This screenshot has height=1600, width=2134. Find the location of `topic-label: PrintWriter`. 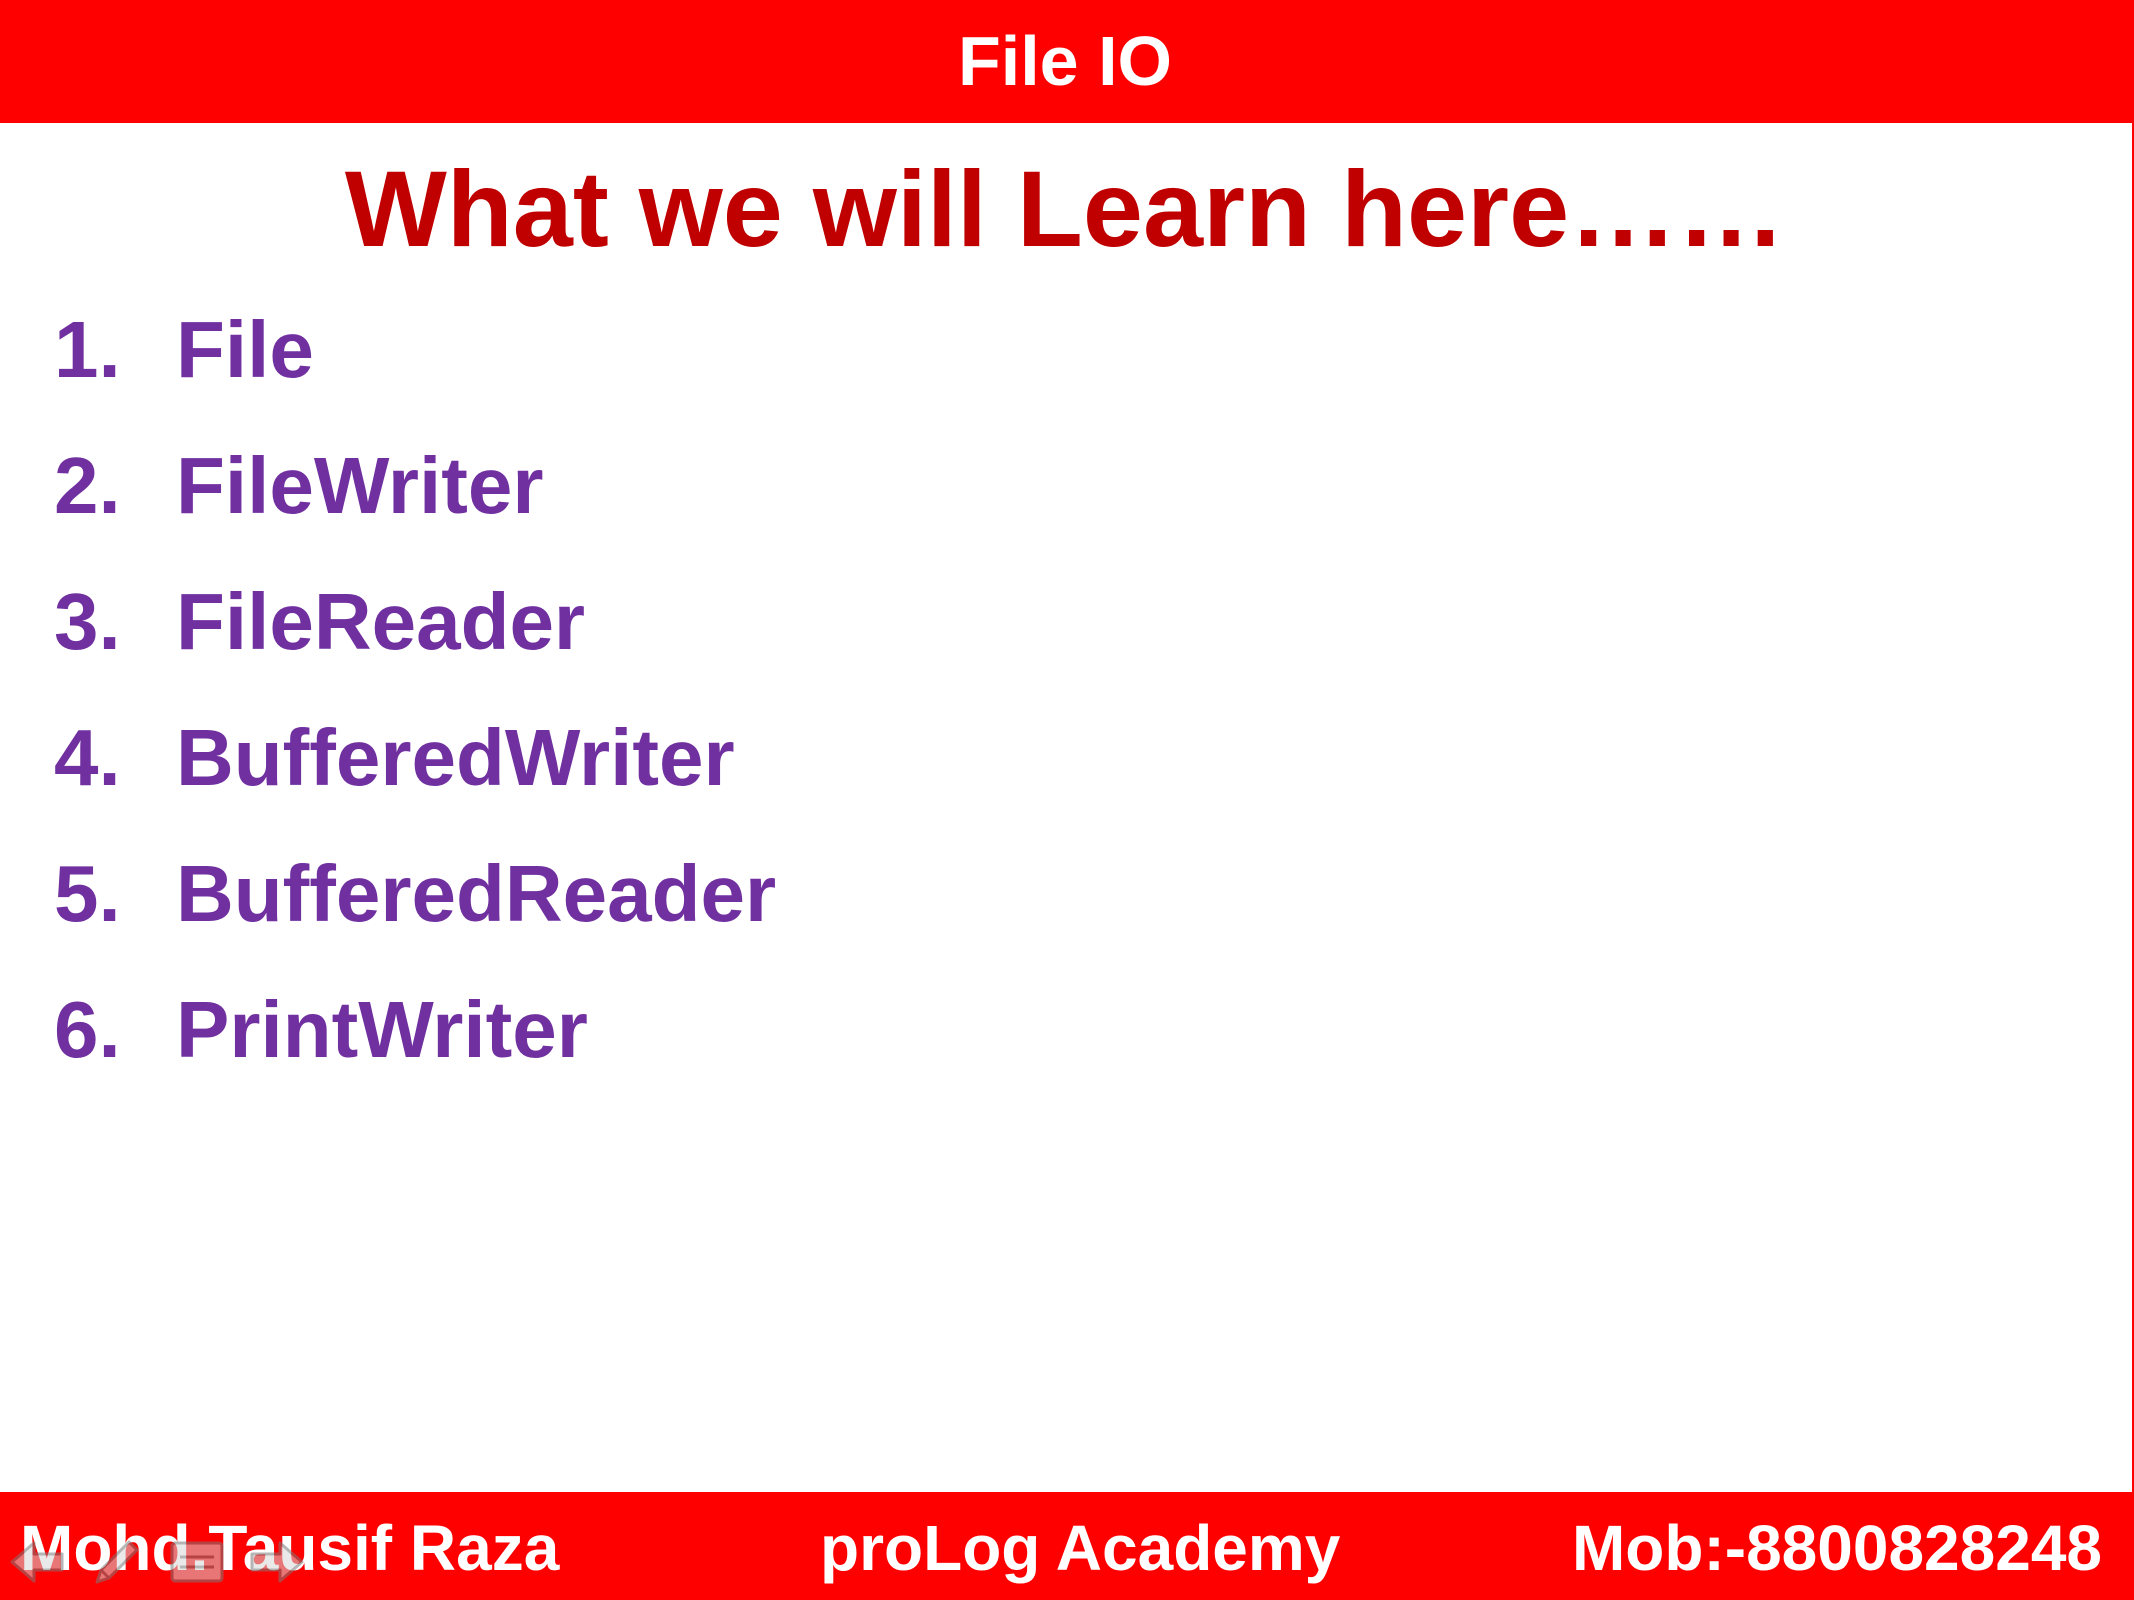

topic-label: PrintWriter is located at coordinates (382, 1029).